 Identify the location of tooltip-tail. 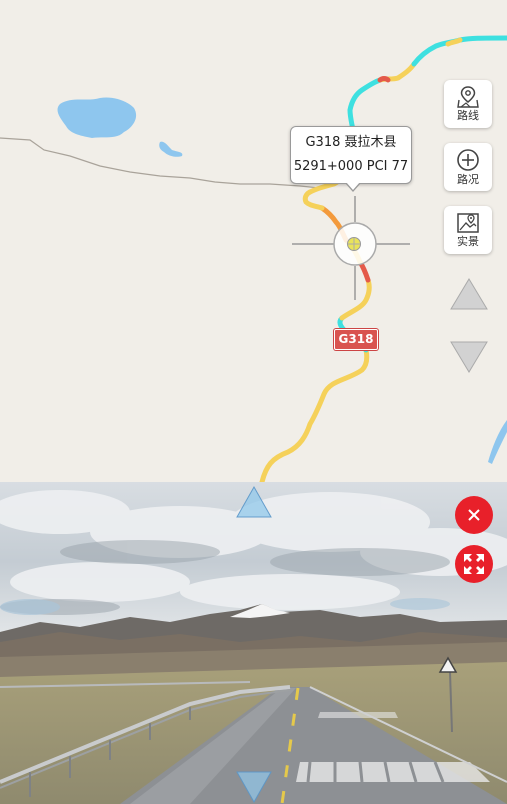
(353, 187).